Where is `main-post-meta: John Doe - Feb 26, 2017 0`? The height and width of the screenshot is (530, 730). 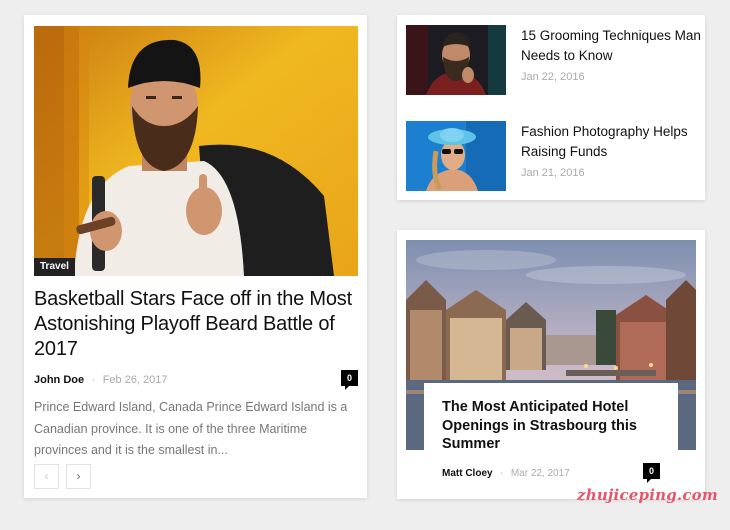
main-post-meta: John Doe - Feb 26, 2017 0 is located at coordinates (196, 380).